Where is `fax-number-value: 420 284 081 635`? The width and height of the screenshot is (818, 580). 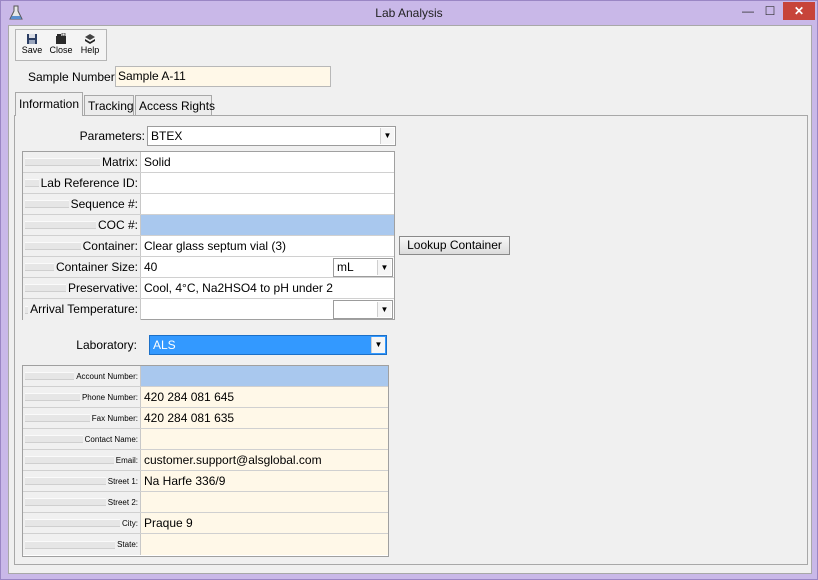
fax-number-value: 420 284 081 635 is located at coordinates (264, 418).